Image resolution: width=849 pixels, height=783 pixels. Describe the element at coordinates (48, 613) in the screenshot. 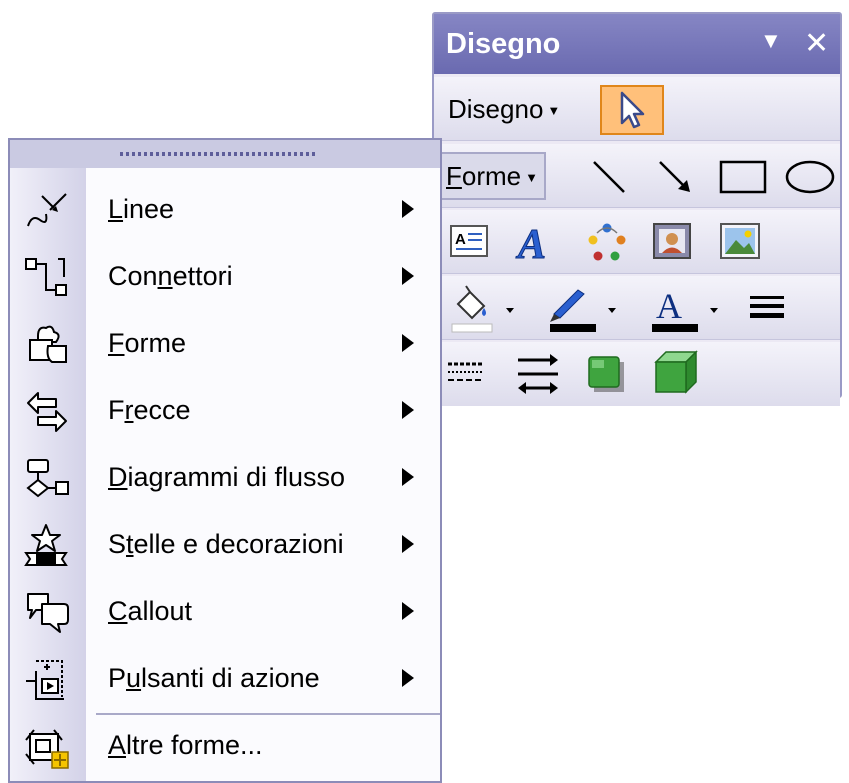

I see `callouts-icon` at that location.